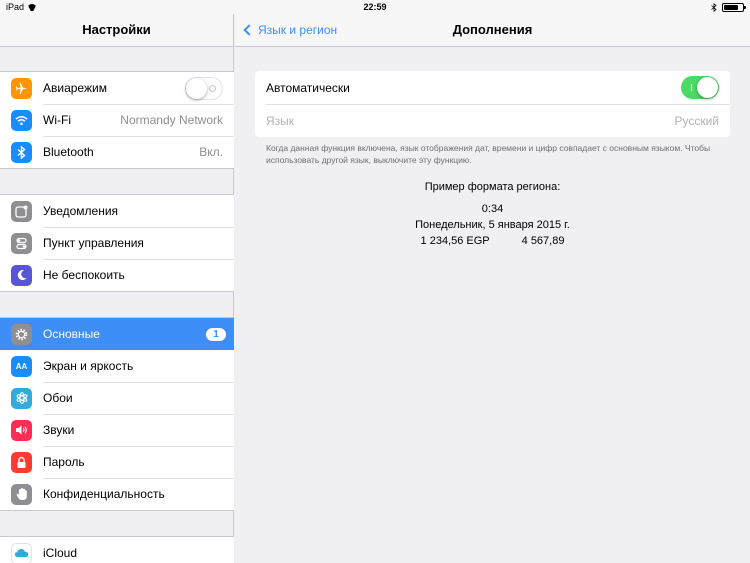 The width and height of the screenshot is (750, 563). Describe the element at coordinates (696, 120) in the screenshot. I see `language-value: Русский` at that location.